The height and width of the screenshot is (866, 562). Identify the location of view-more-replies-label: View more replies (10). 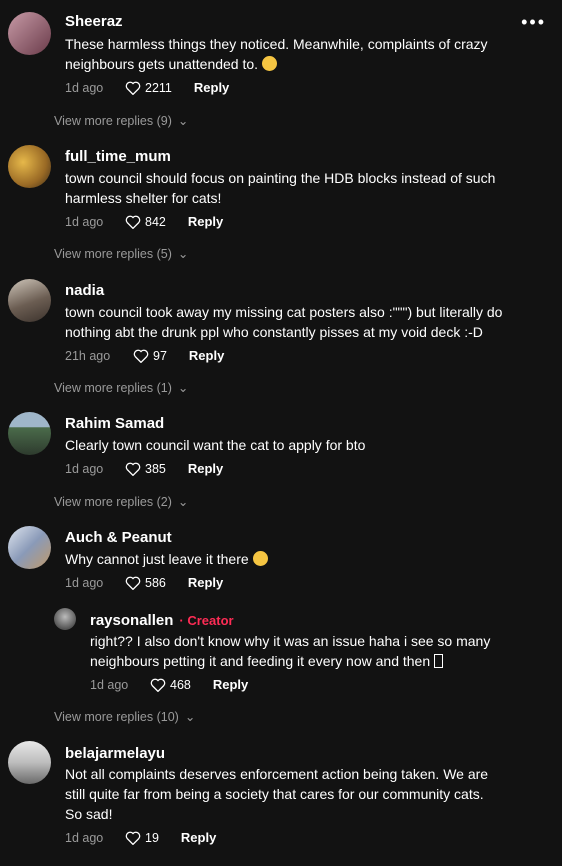
(116, 716).